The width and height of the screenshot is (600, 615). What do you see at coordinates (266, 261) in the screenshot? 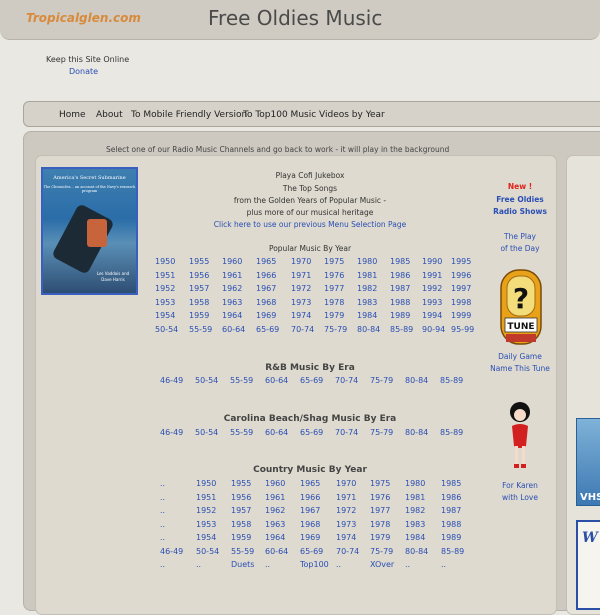
I see `year-link: 1965` at bounding box center [266, 261].